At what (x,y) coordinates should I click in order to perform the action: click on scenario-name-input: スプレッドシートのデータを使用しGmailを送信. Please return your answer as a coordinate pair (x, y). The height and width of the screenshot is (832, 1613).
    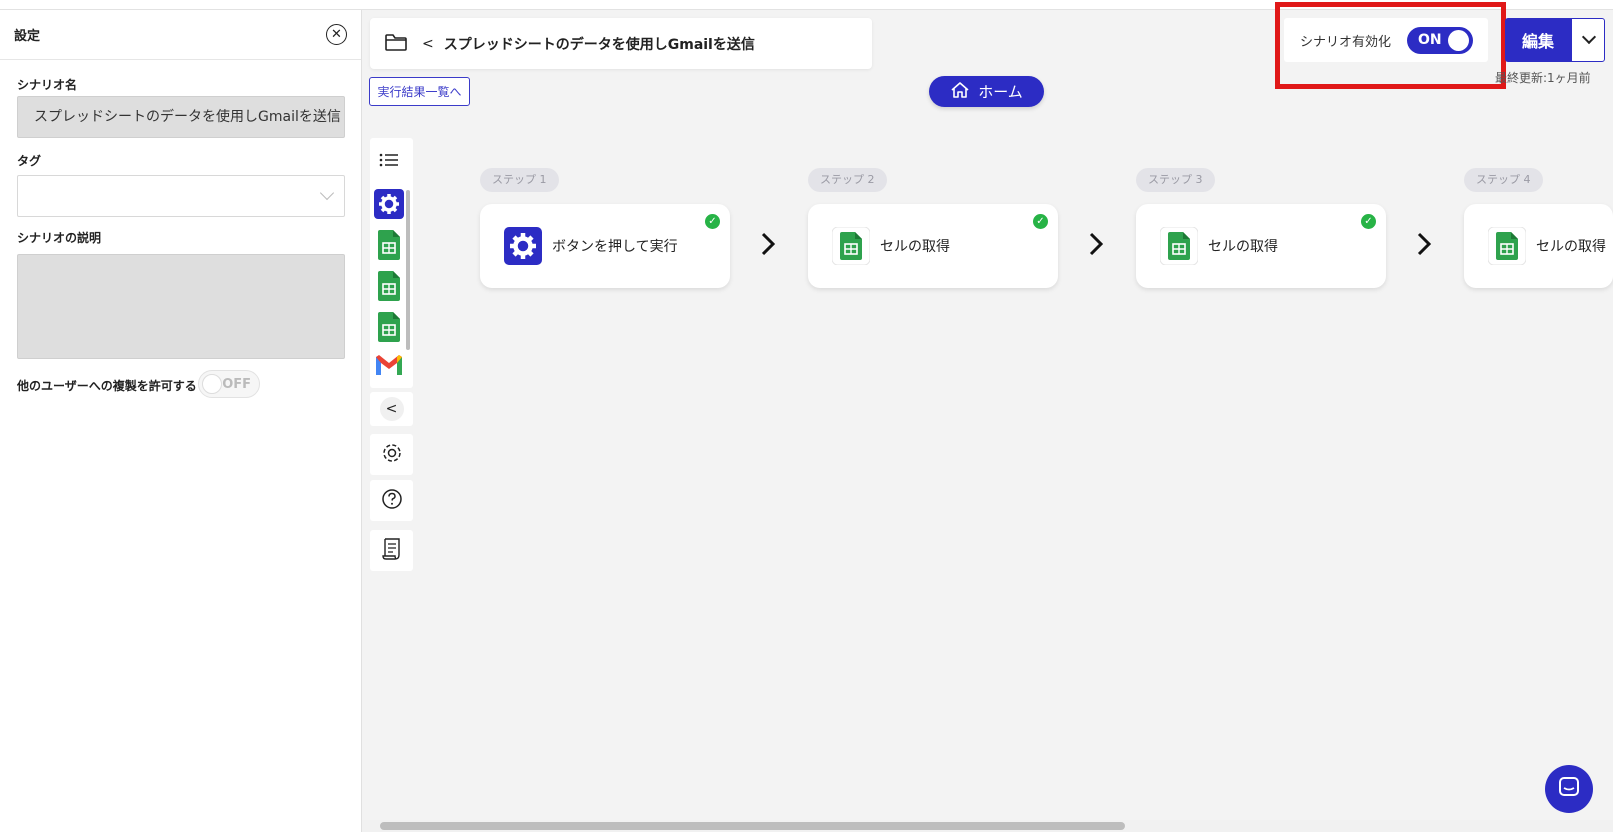
    Looking at the image, I should click on (181, 117).